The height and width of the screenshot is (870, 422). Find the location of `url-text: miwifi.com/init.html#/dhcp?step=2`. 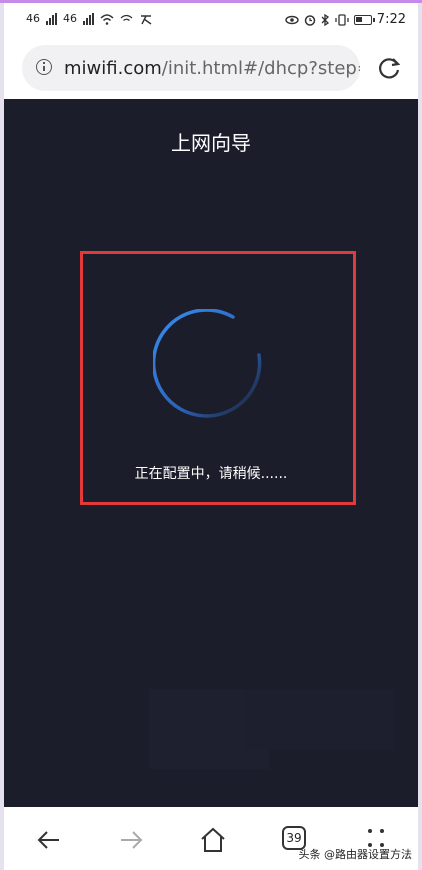

url-text: miwifi.com/init.html#/dhcp?step=2 is located at coordinates (212, 68).